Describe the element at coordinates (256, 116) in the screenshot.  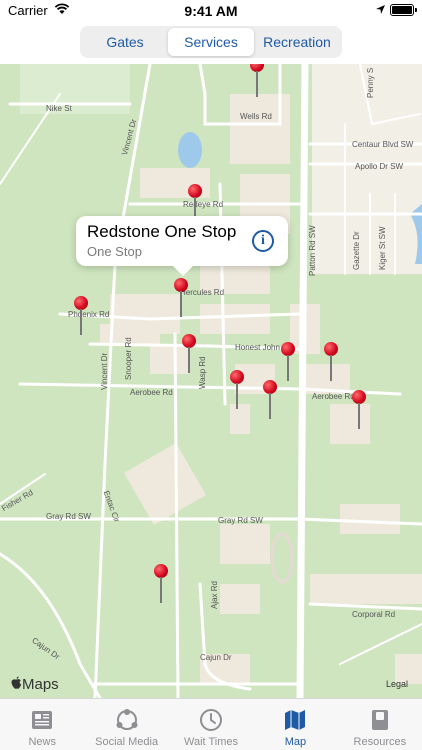
I see `street-label-wells: Wells Rd` at that location.